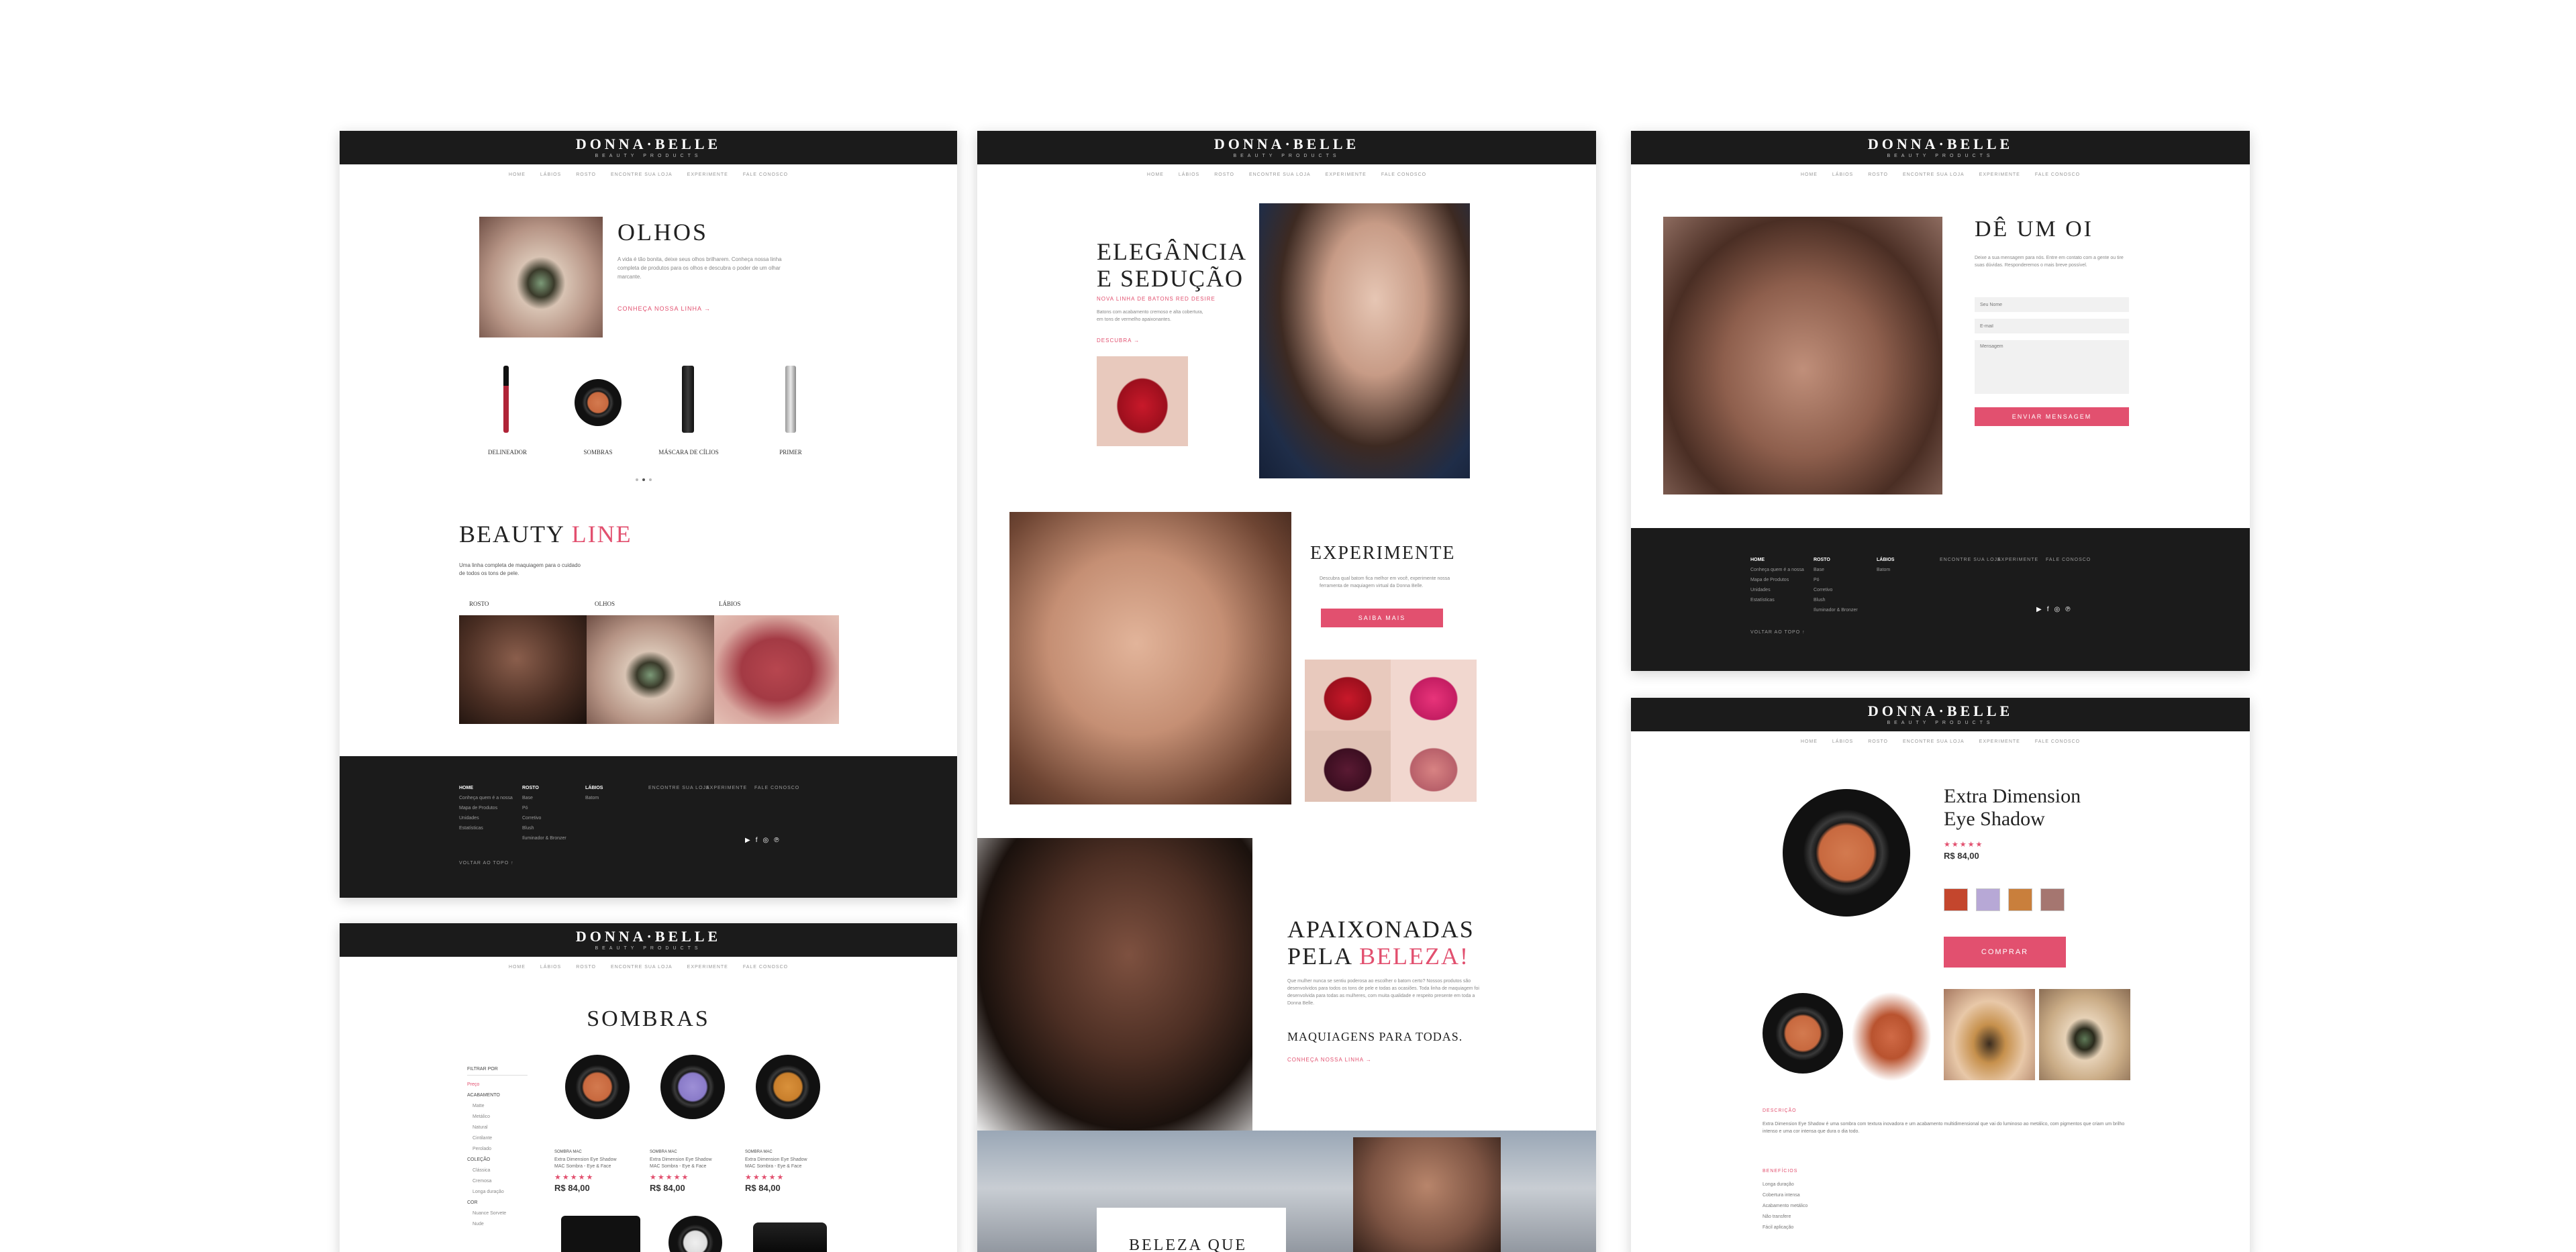 The image size is (2576, 1252). Describe the element at coordinates (695, 1234) in the screenshot. I see `product-card-image` at that location.